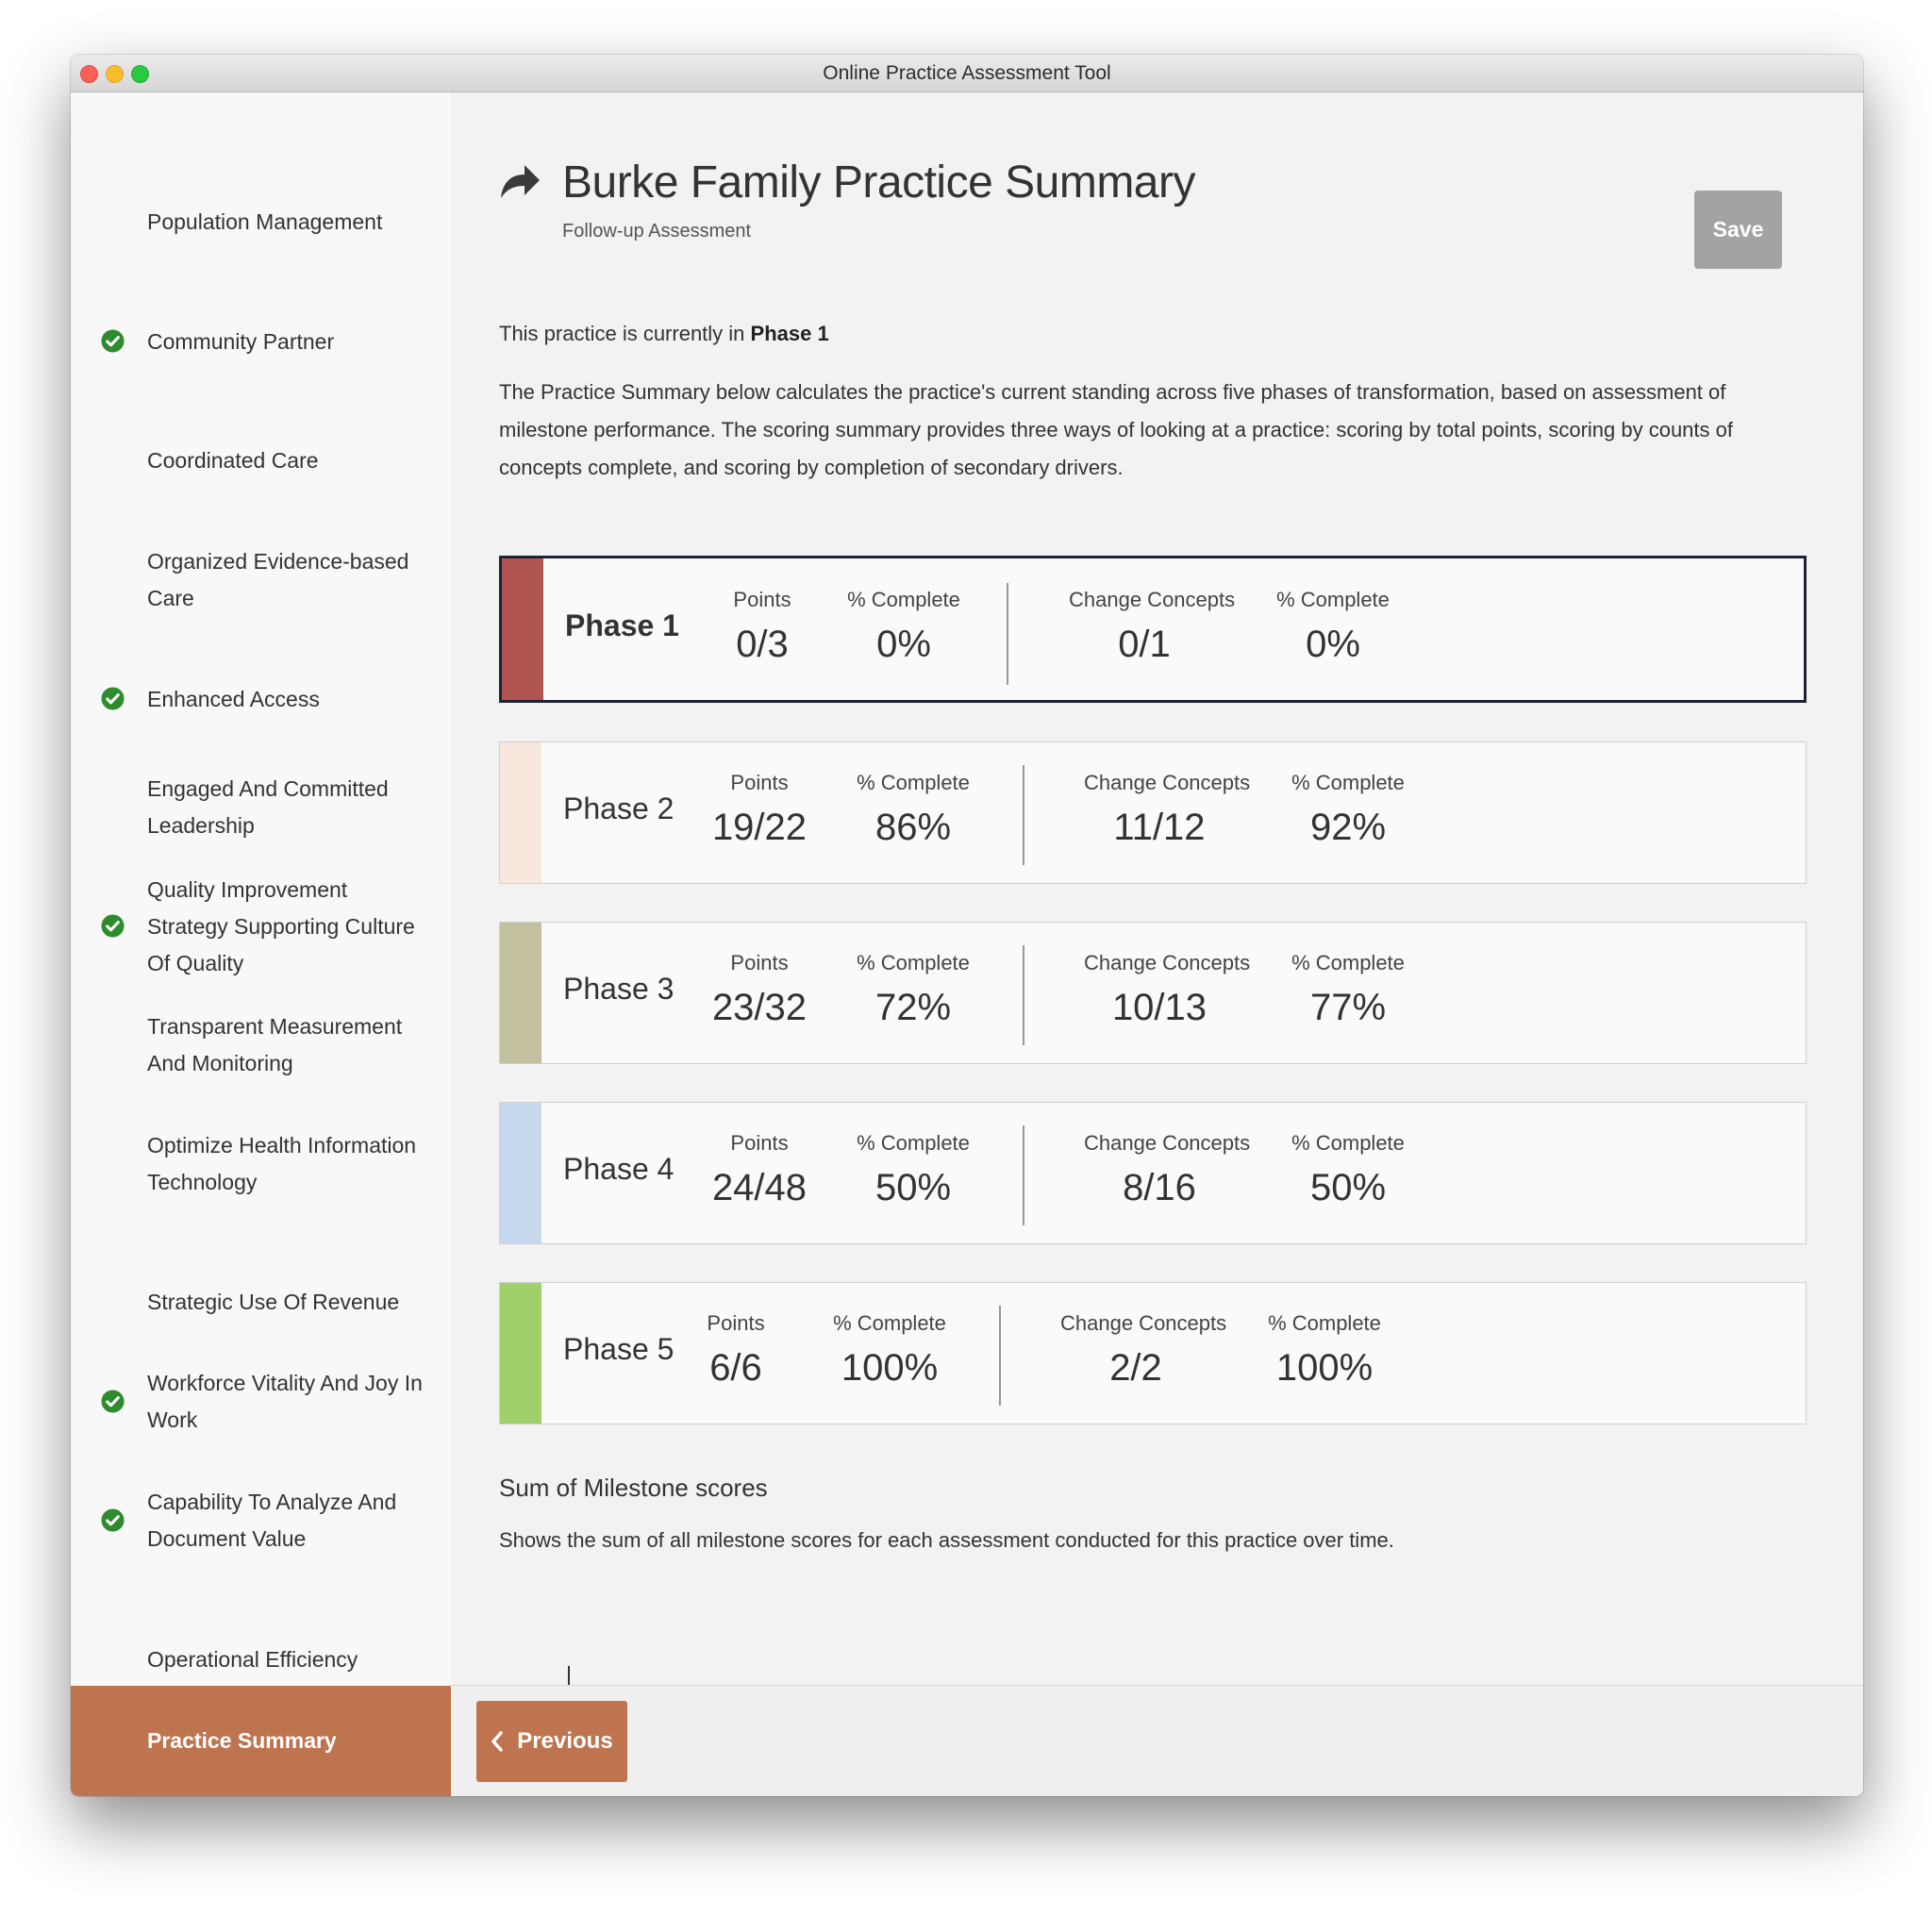 The height and width of the screenshot is (1932, 1932). I want to click on share-arrow-icon, so click(520, 182).